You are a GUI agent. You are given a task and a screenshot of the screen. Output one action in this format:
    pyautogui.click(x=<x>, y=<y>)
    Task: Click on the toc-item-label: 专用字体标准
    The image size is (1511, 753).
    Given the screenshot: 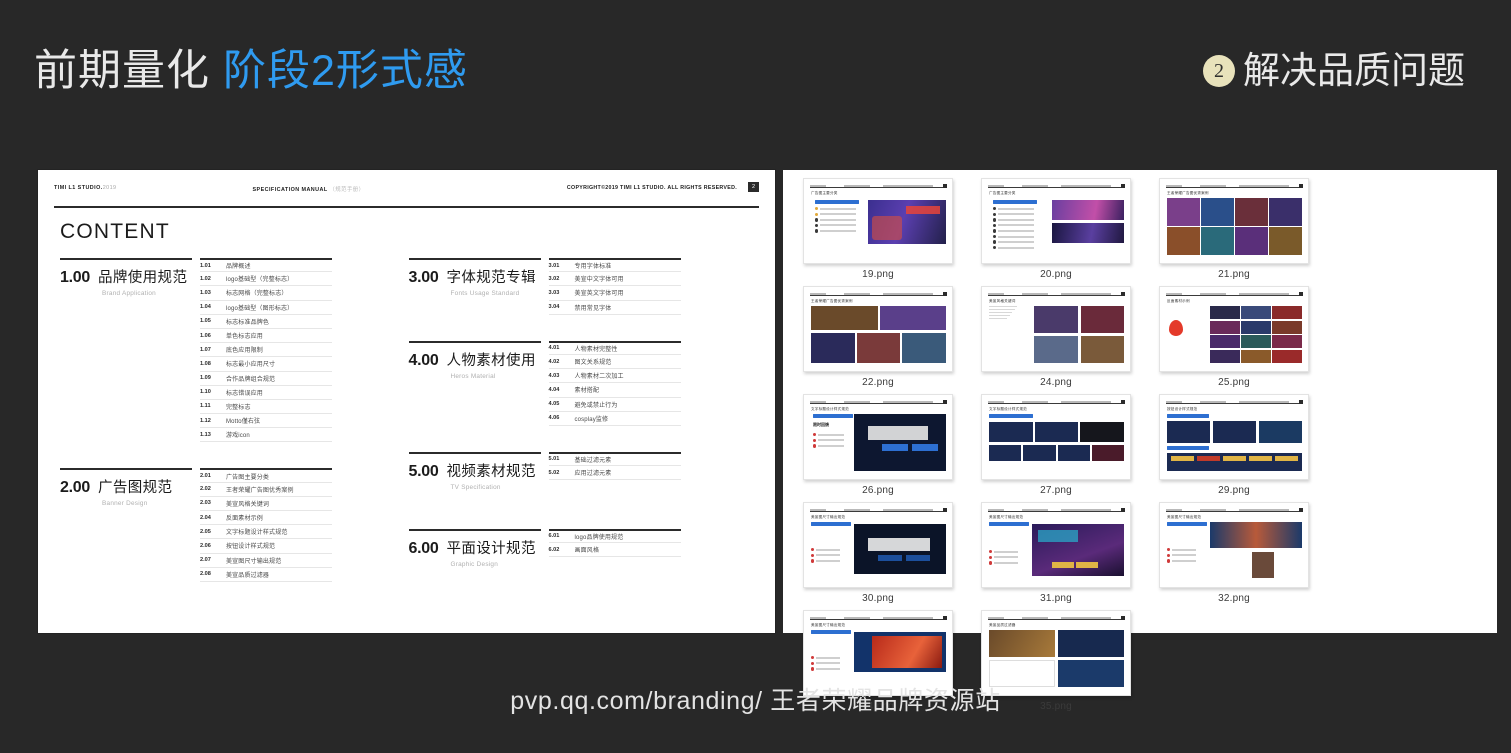 What is the action you would take?
    pyautogui.click(x=593, y=267)
    